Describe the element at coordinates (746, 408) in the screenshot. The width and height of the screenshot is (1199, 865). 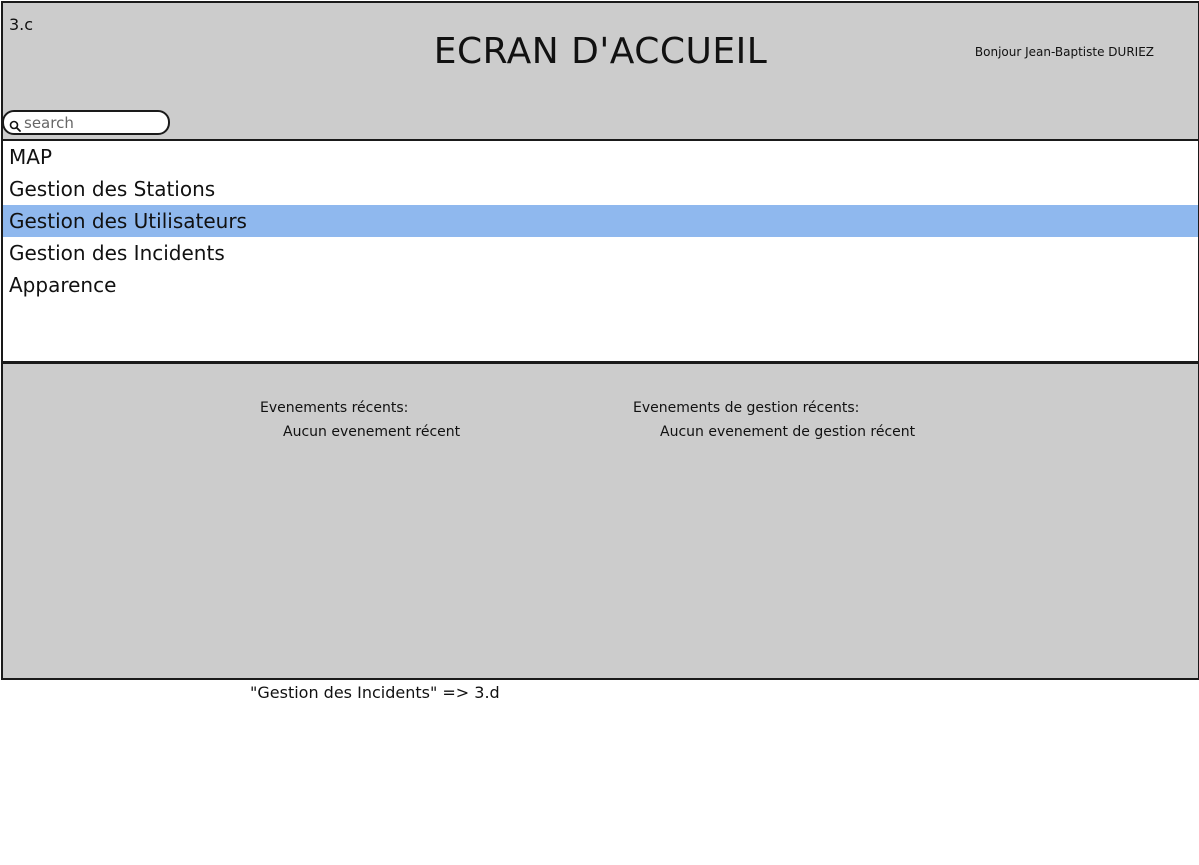
I see `management-events-title: Evenements de gestion récents:` at that location.